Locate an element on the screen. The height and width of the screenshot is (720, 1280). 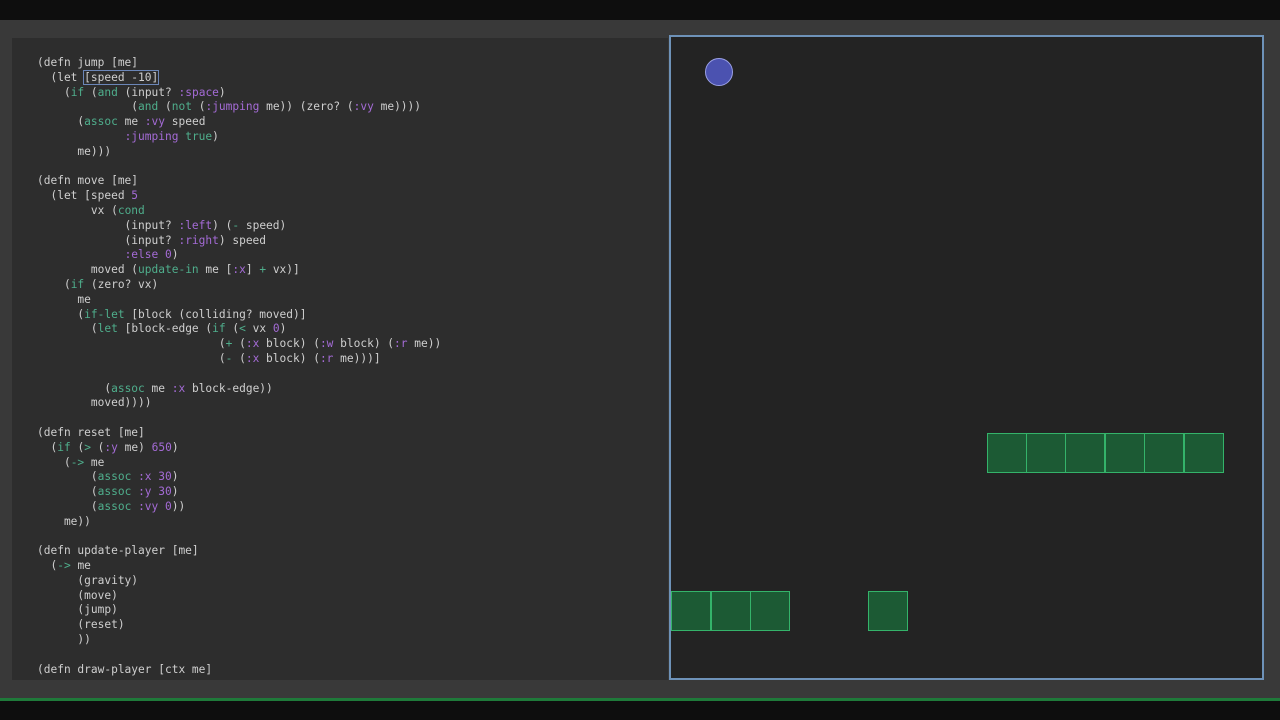
code-token: 5 is located at coordinates (135, 196).